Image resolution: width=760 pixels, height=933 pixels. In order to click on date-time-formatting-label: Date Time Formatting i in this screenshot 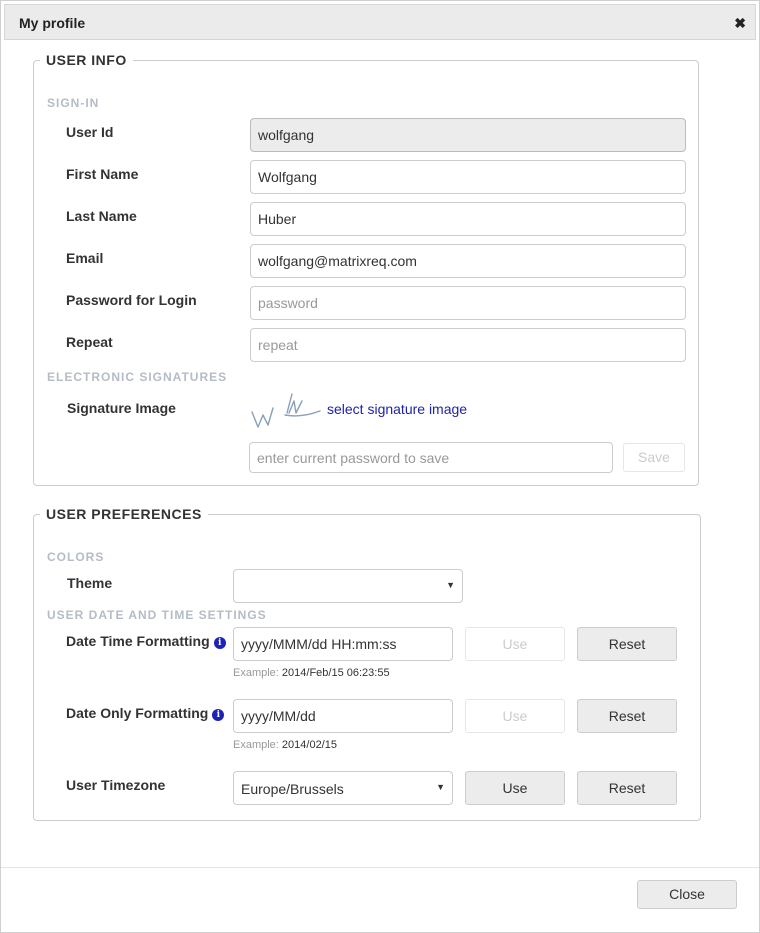, I will do `click(146, 641)`.